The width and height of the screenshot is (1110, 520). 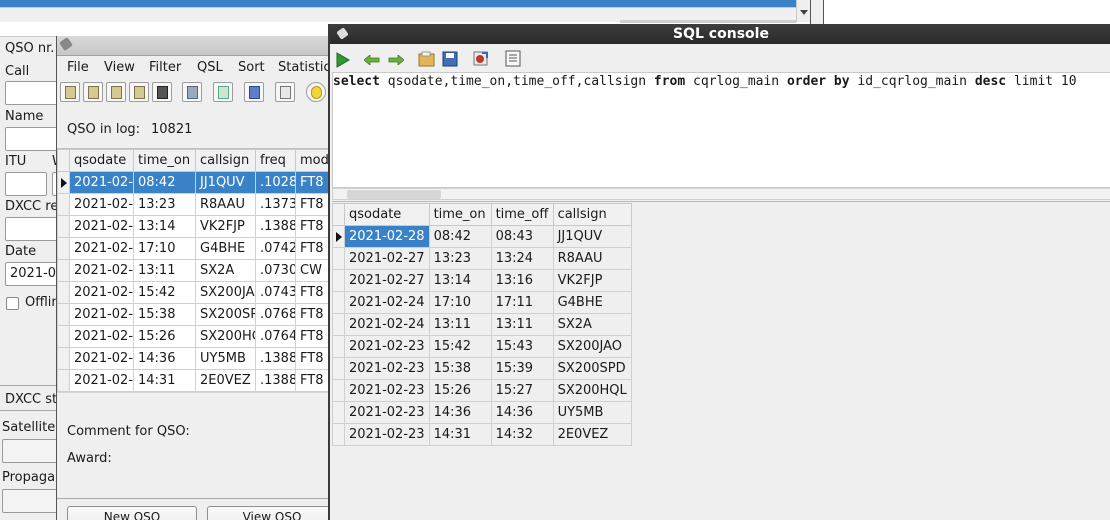 I want to click on table-cell-mod: CW, so click(x=312, y=270).